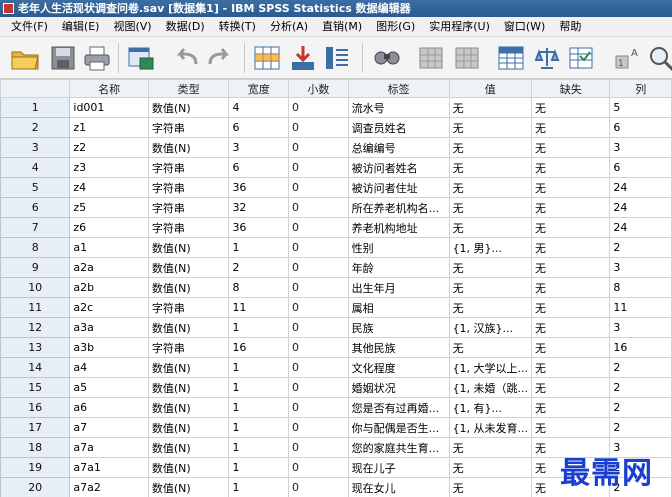  I want to click on row-number: 19, so click(35, 467).